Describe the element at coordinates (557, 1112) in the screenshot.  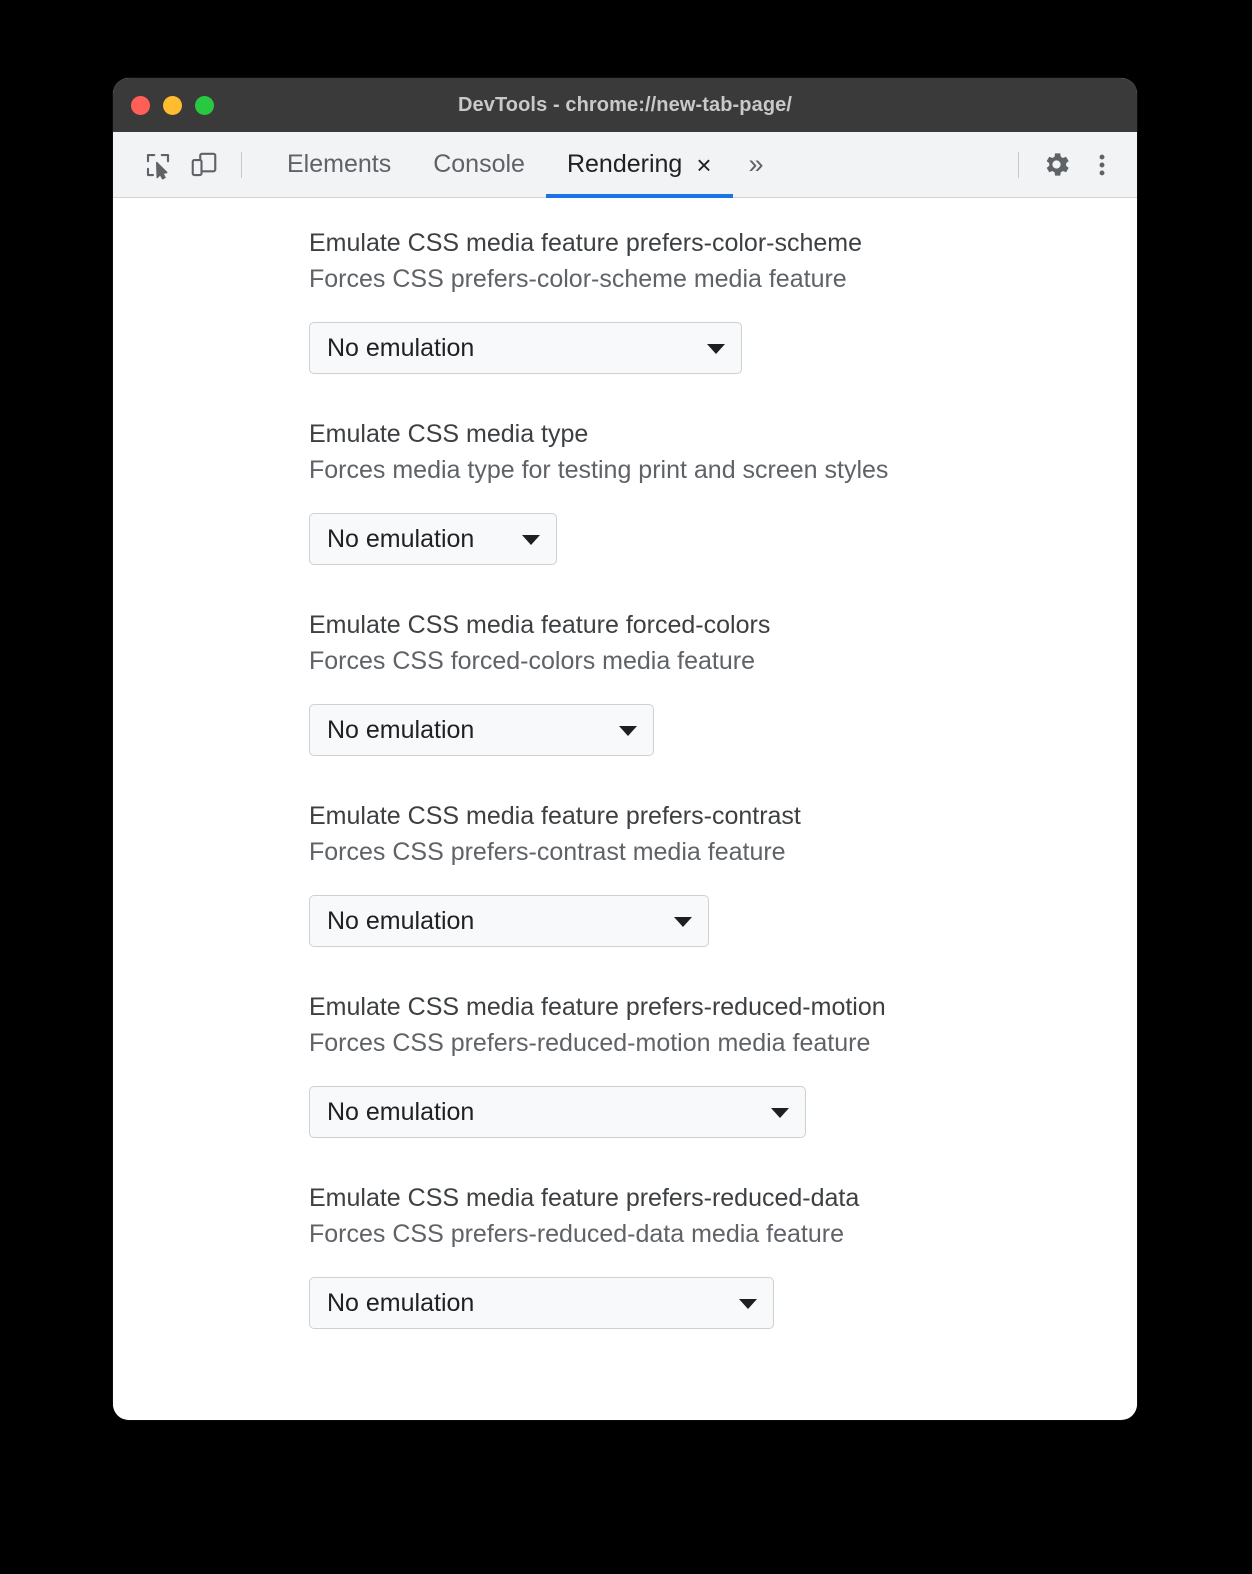
I see `prefers-reduced-motion-select: No emulation` at that location.